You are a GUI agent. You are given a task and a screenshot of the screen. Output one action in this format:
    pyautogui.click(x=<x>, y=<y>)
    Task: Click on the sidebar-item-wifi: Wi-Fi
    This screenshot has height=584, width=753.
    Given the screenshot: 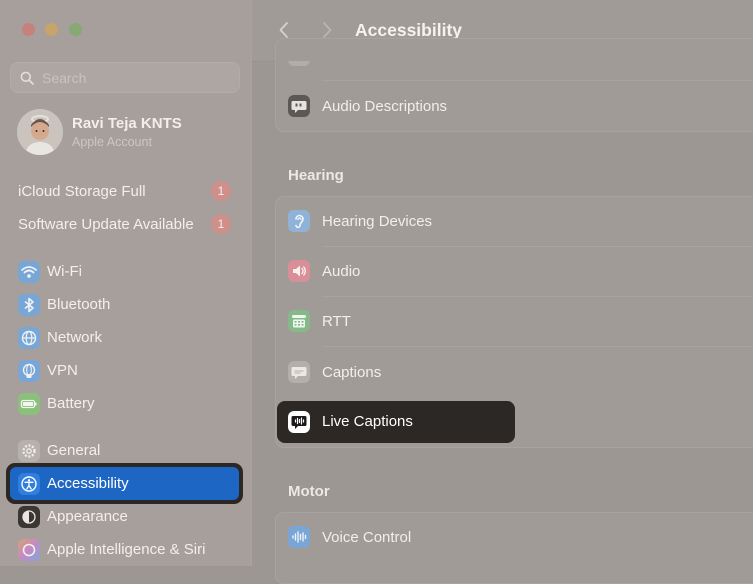 What is the action you would take?
    pyautogui.click(x=128, y=273)
    